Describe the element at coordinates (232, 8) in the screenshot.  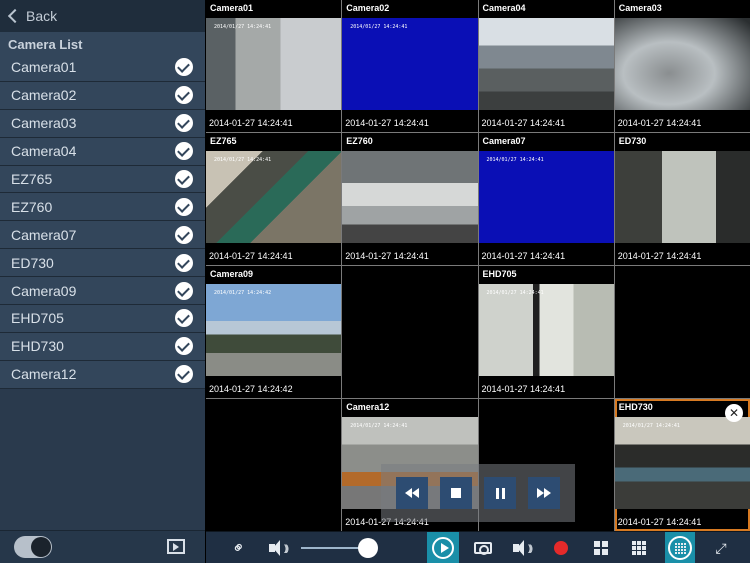
I see `camera-tile-name: Camera01` at that location.